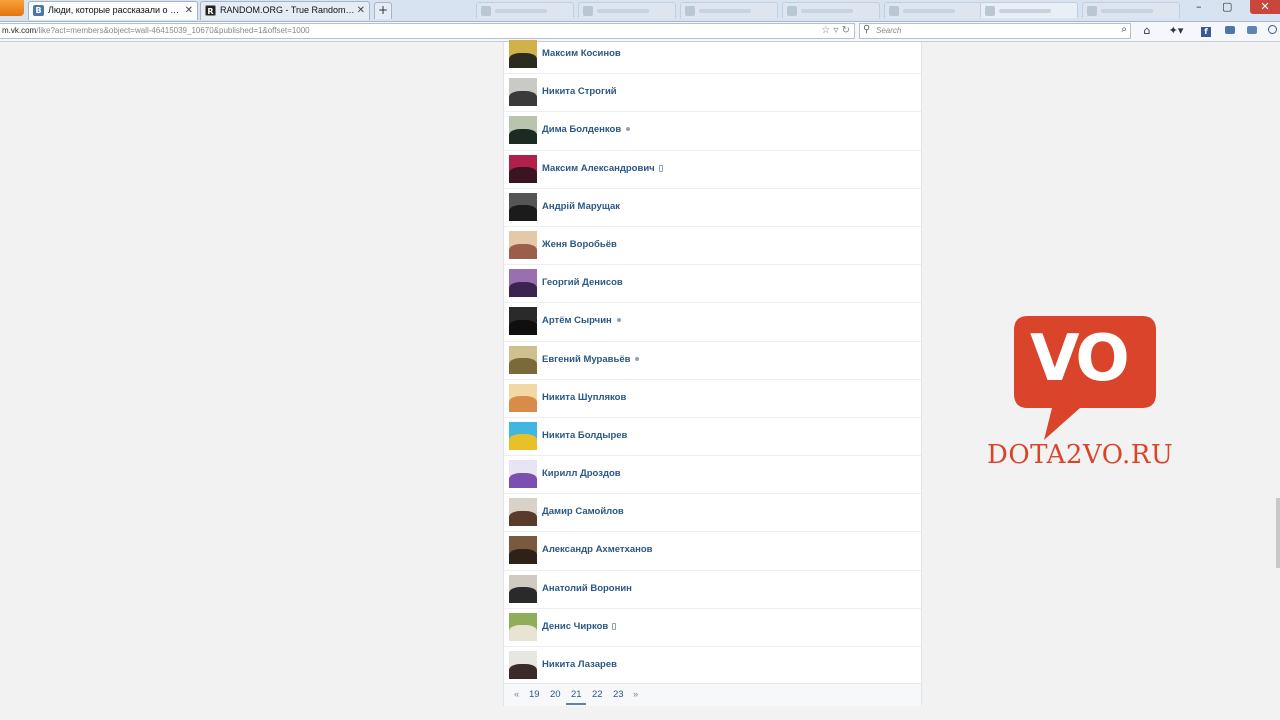 The width and height of the screenshot is (1280, 720). What do you see at coordinates (516, 694) in the screenshot?
I see `page-prev-link: «` at bounding box center [516, 694].